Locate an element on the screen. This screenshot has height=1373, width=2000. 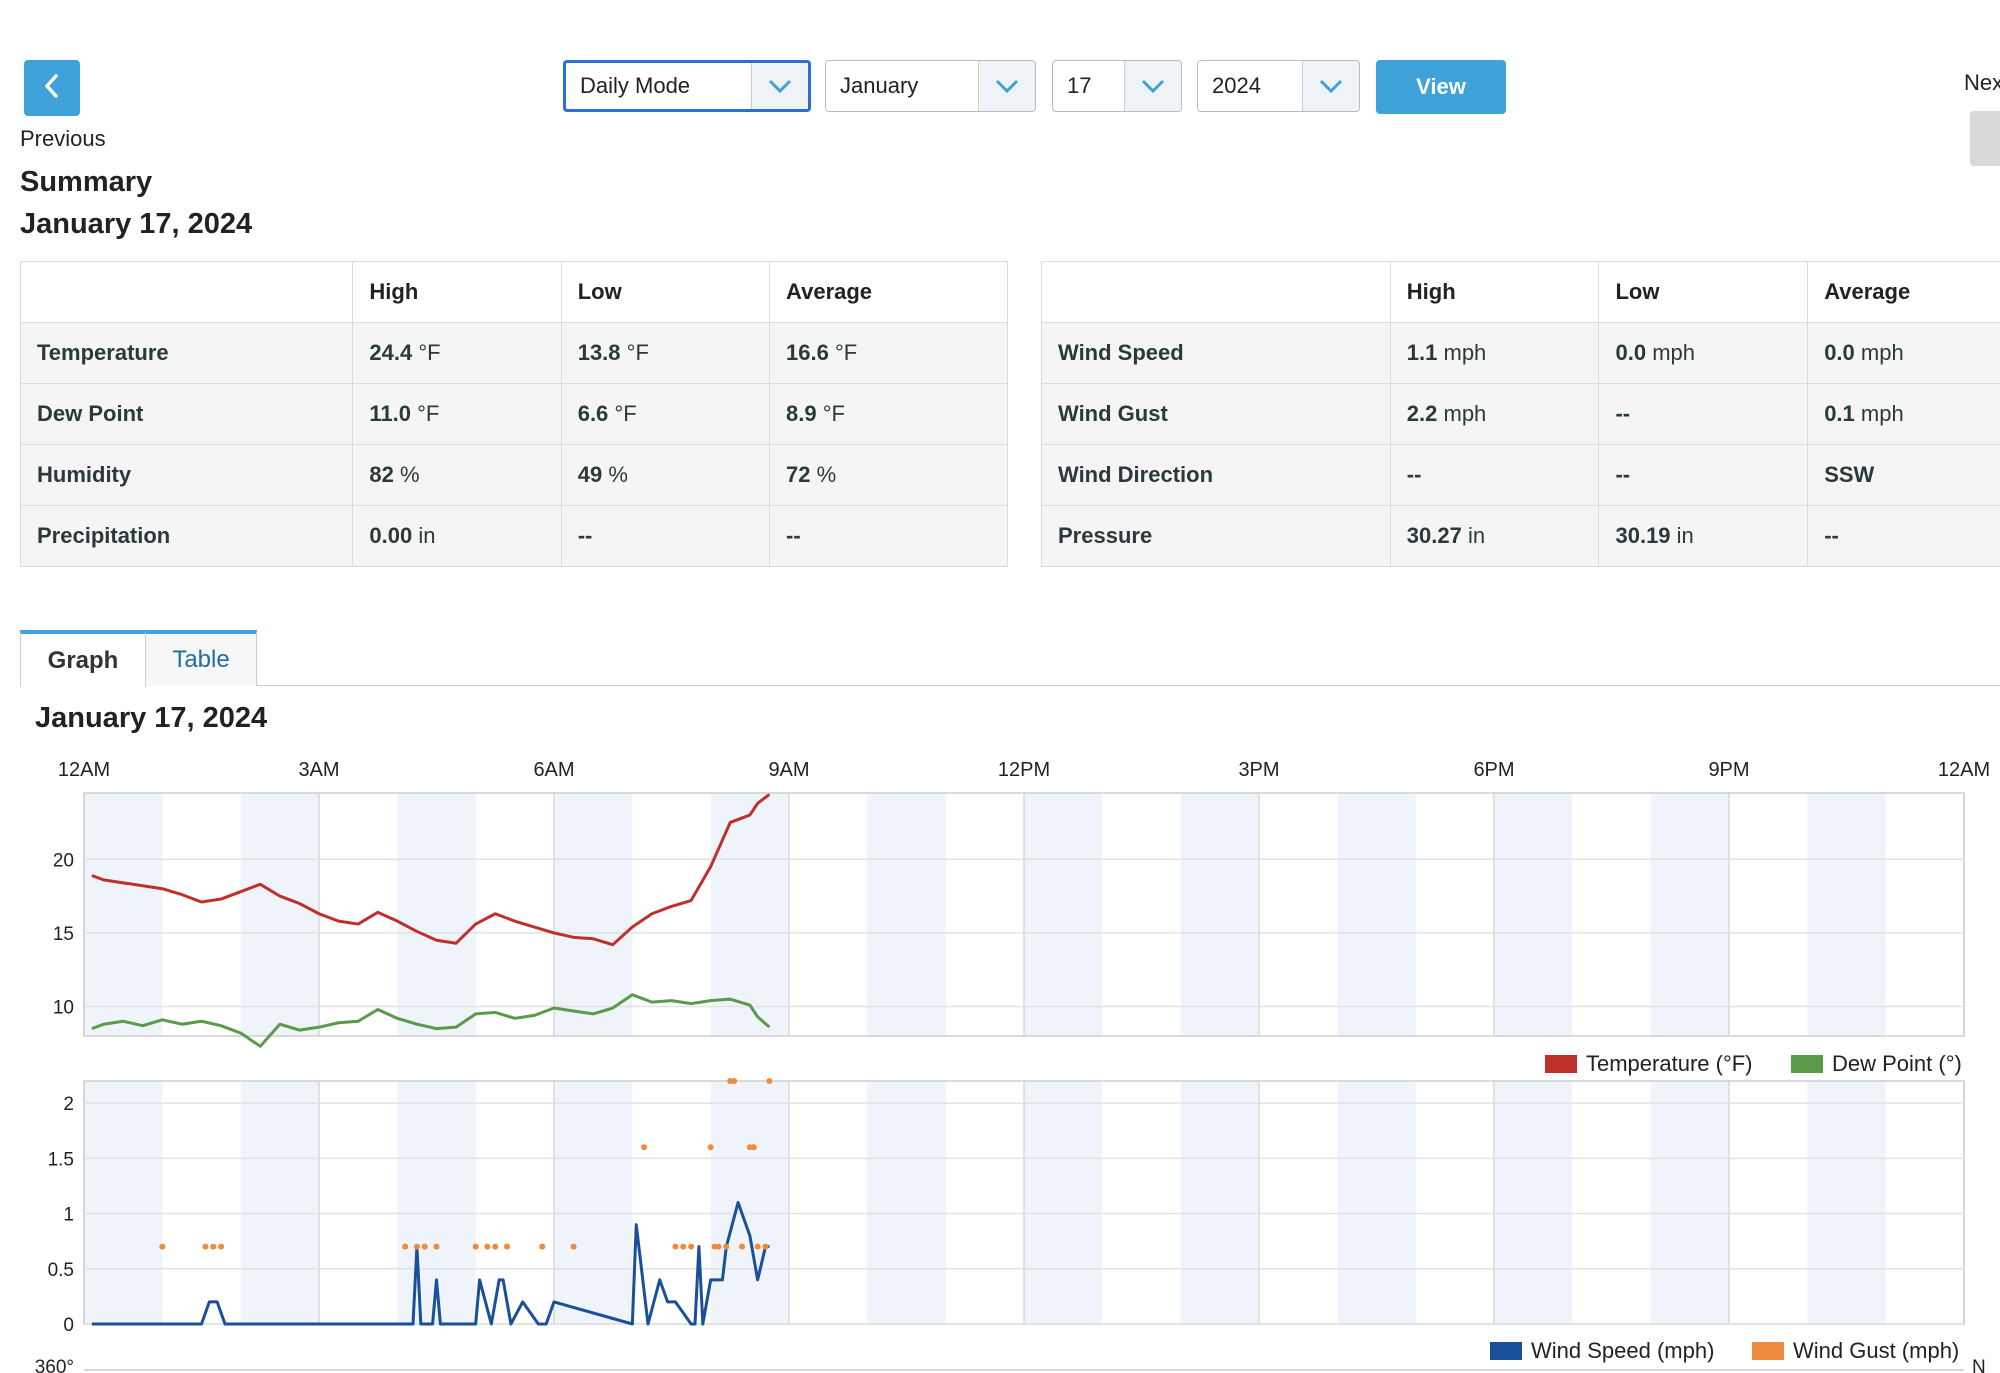
month-select: January is located at coordinates (930, 86).